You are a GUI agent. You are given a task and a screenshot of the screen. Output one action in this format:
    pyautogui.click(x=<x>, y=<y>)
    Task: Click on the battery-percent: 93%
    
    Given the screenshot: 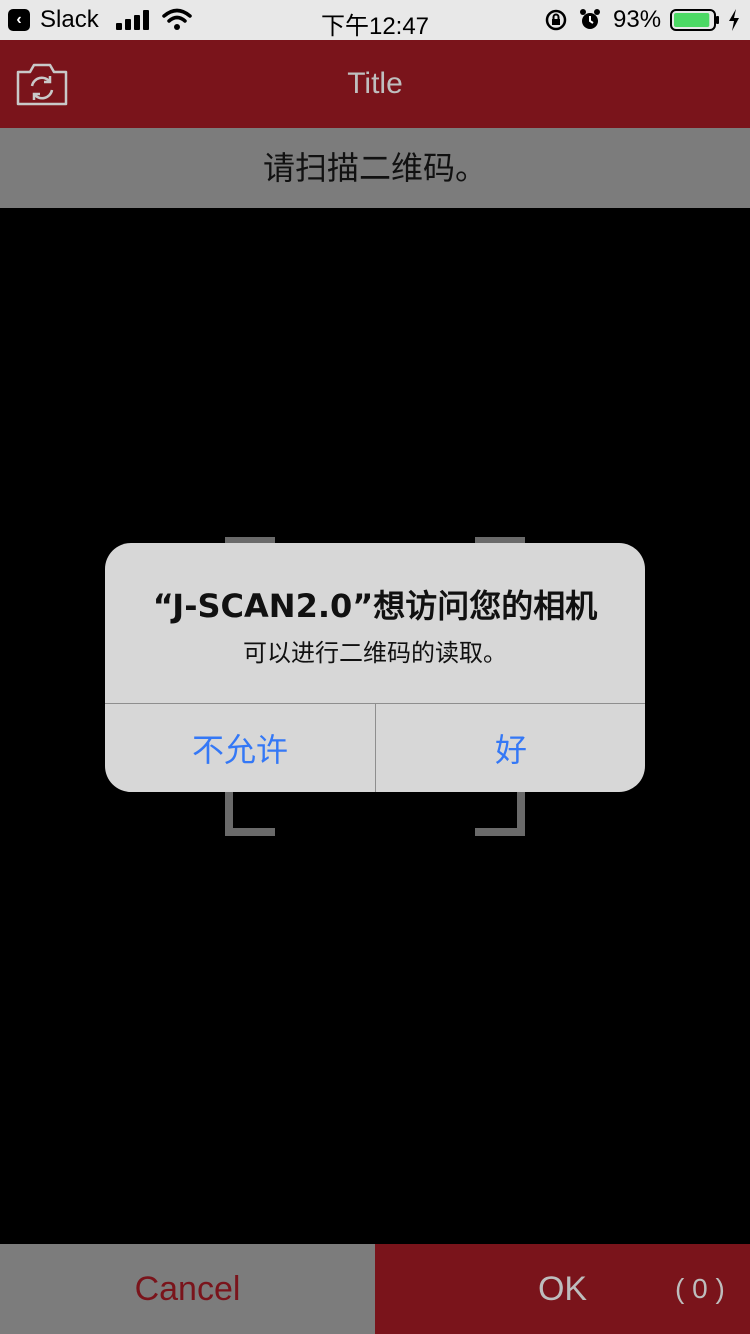 What is the action you would take?
    pyautogui.click(x=637, y=19)
    